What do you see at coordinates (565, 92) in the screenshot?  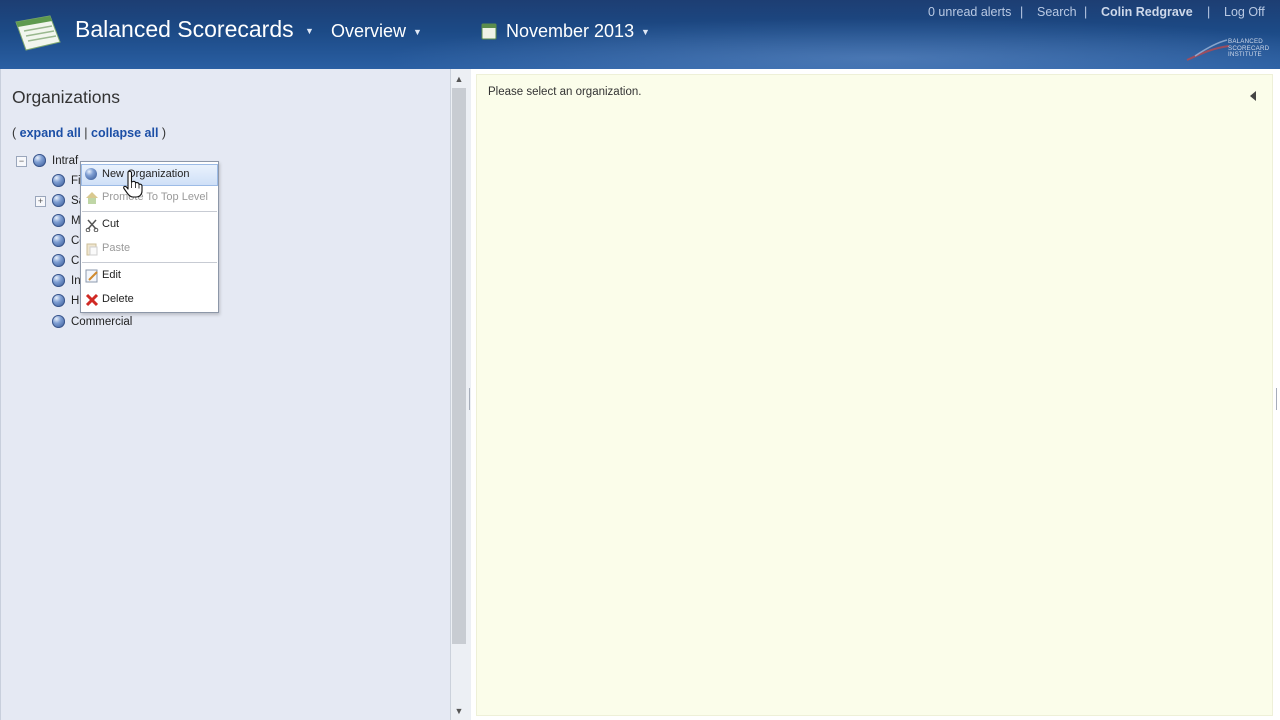 I see `select-organization-message: Please select an organization.` at bounding box center [565, 92].